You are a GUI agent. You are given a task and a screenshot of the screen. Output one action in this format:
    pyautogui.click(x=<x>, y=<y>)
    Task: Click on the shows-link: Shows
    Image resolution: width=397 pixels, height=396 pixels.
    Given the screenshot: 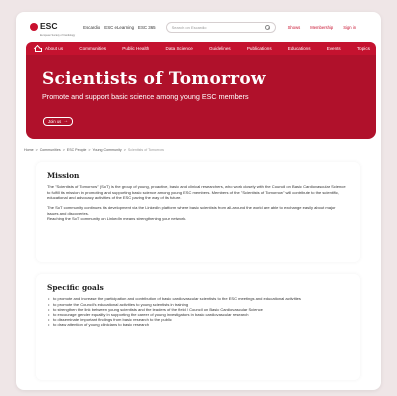 What is the action you would take?
    pyautogui.click(x=294, y=27)
    